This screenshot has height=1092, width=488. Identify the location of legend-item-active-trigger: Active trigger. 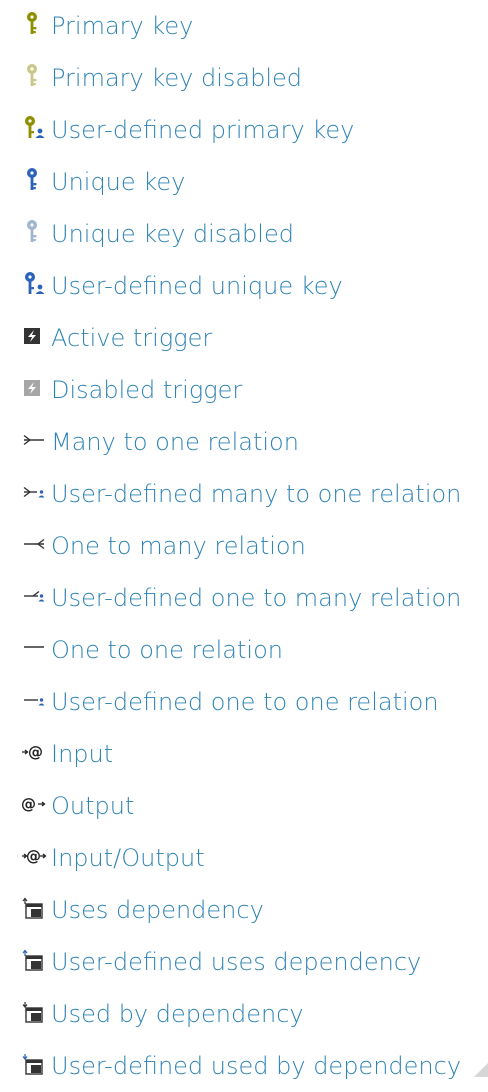
(244, 338).